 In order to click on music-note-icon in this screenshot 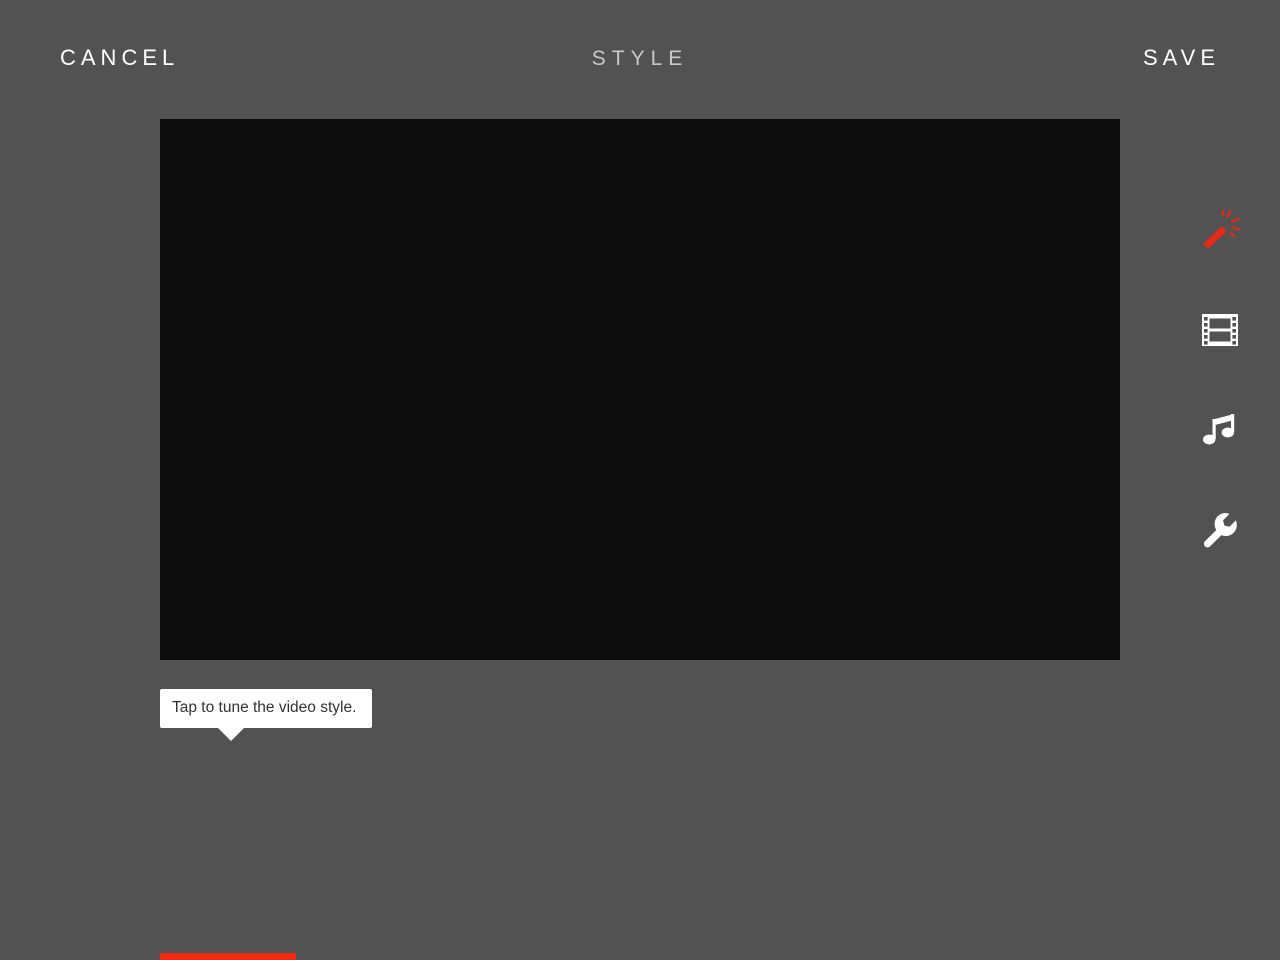, I will do `click(1220, 430)`.